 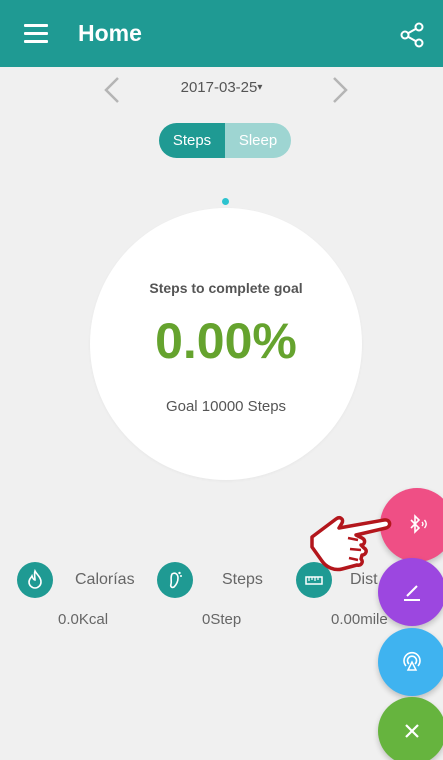 What do you see at coordinates (226, 406) in the screenshot?
I see `goal-target: Goal 10000 Steps` at bounding box center [226, 406].